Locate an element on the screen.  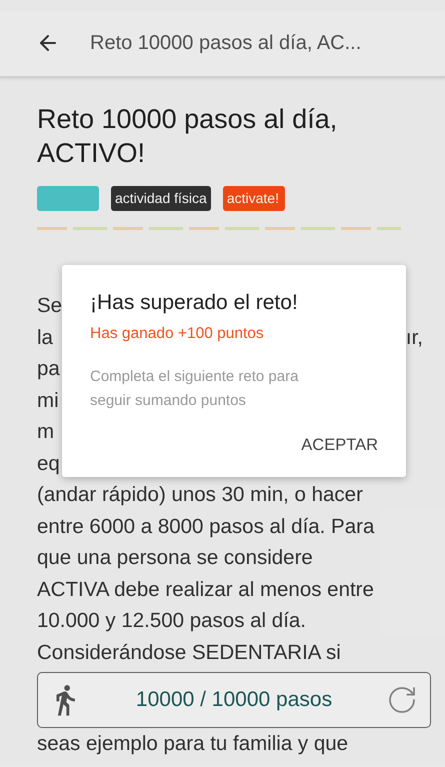
body-text: entre 6000 a 8000 pasos al día. Para is located at coordinates (205, 527).